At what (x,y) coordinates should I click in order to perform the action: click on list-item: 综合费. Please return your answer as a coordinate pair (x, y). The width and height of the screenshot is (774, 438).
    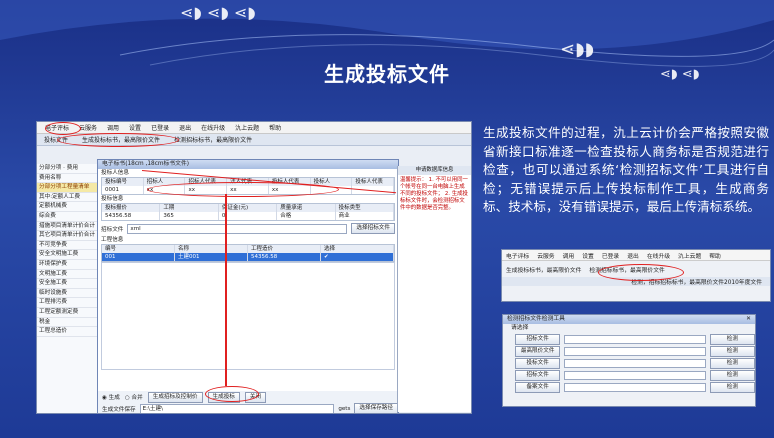
    Looking at the image, I should click on (67, 217).